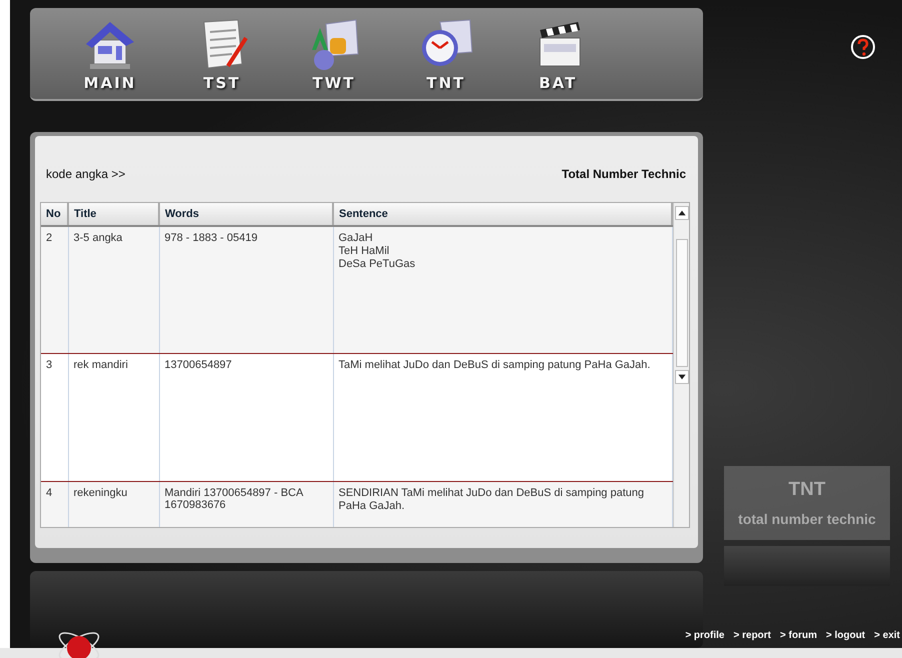  Describe the element at coordinates (446, 53) in the screenshot. I see `nav-tab: TNT` at that location.